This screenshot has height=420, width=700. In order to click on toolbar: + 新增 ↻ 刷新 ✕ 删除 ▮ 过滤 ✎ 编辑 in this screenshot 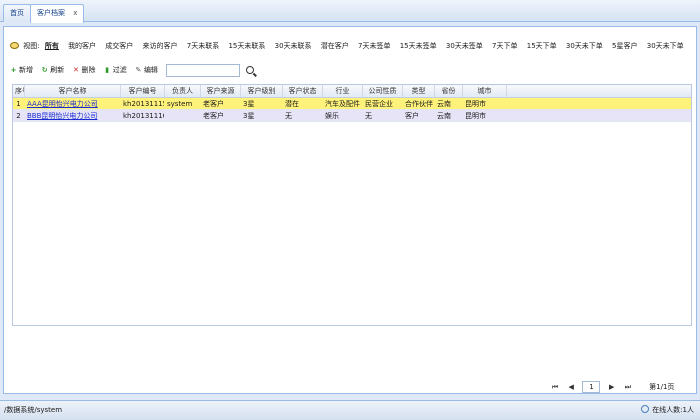, I will do `click(132, 70)`.